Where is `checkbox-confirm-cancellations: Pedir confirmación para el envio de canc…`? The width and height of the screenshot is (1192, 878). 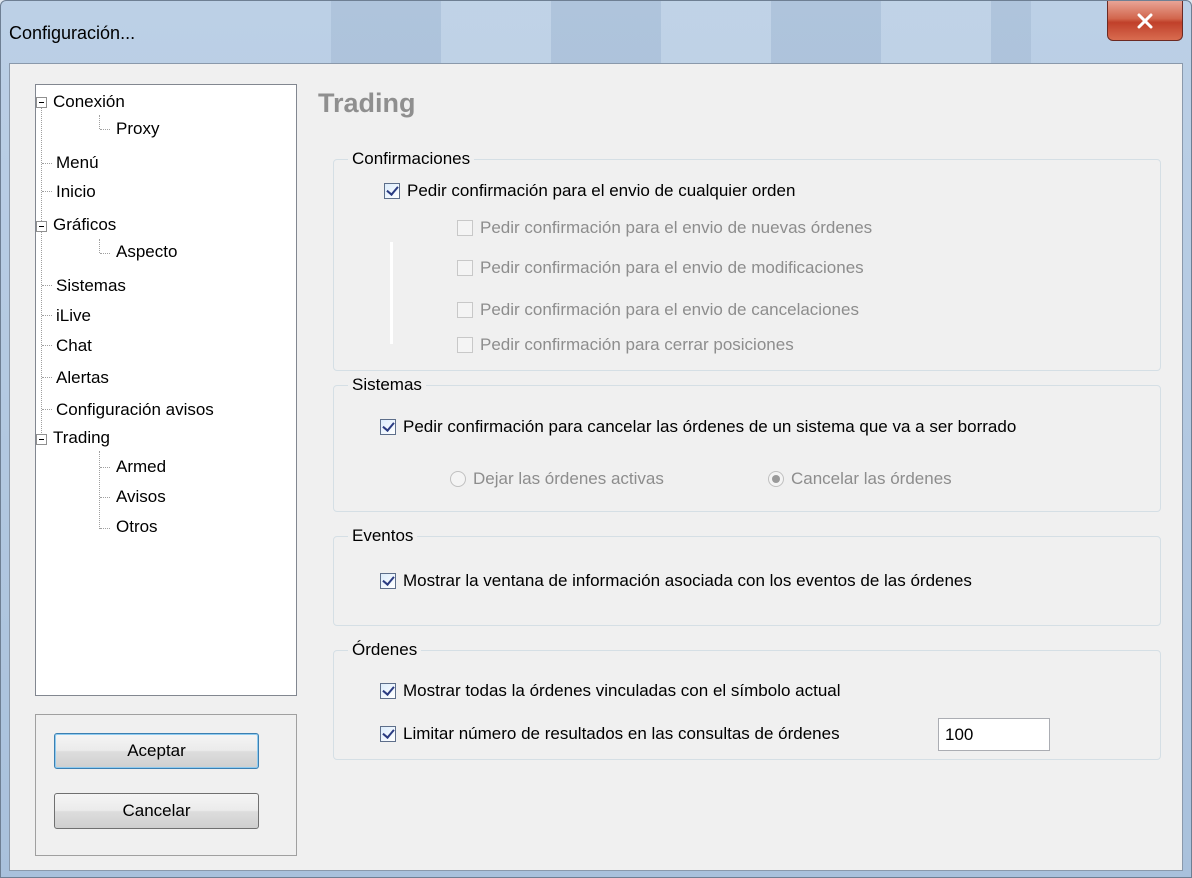
checkbox-confirm-cancellations: Pedir confirmación para el envio de canc… is located at coordinates (658, 310).